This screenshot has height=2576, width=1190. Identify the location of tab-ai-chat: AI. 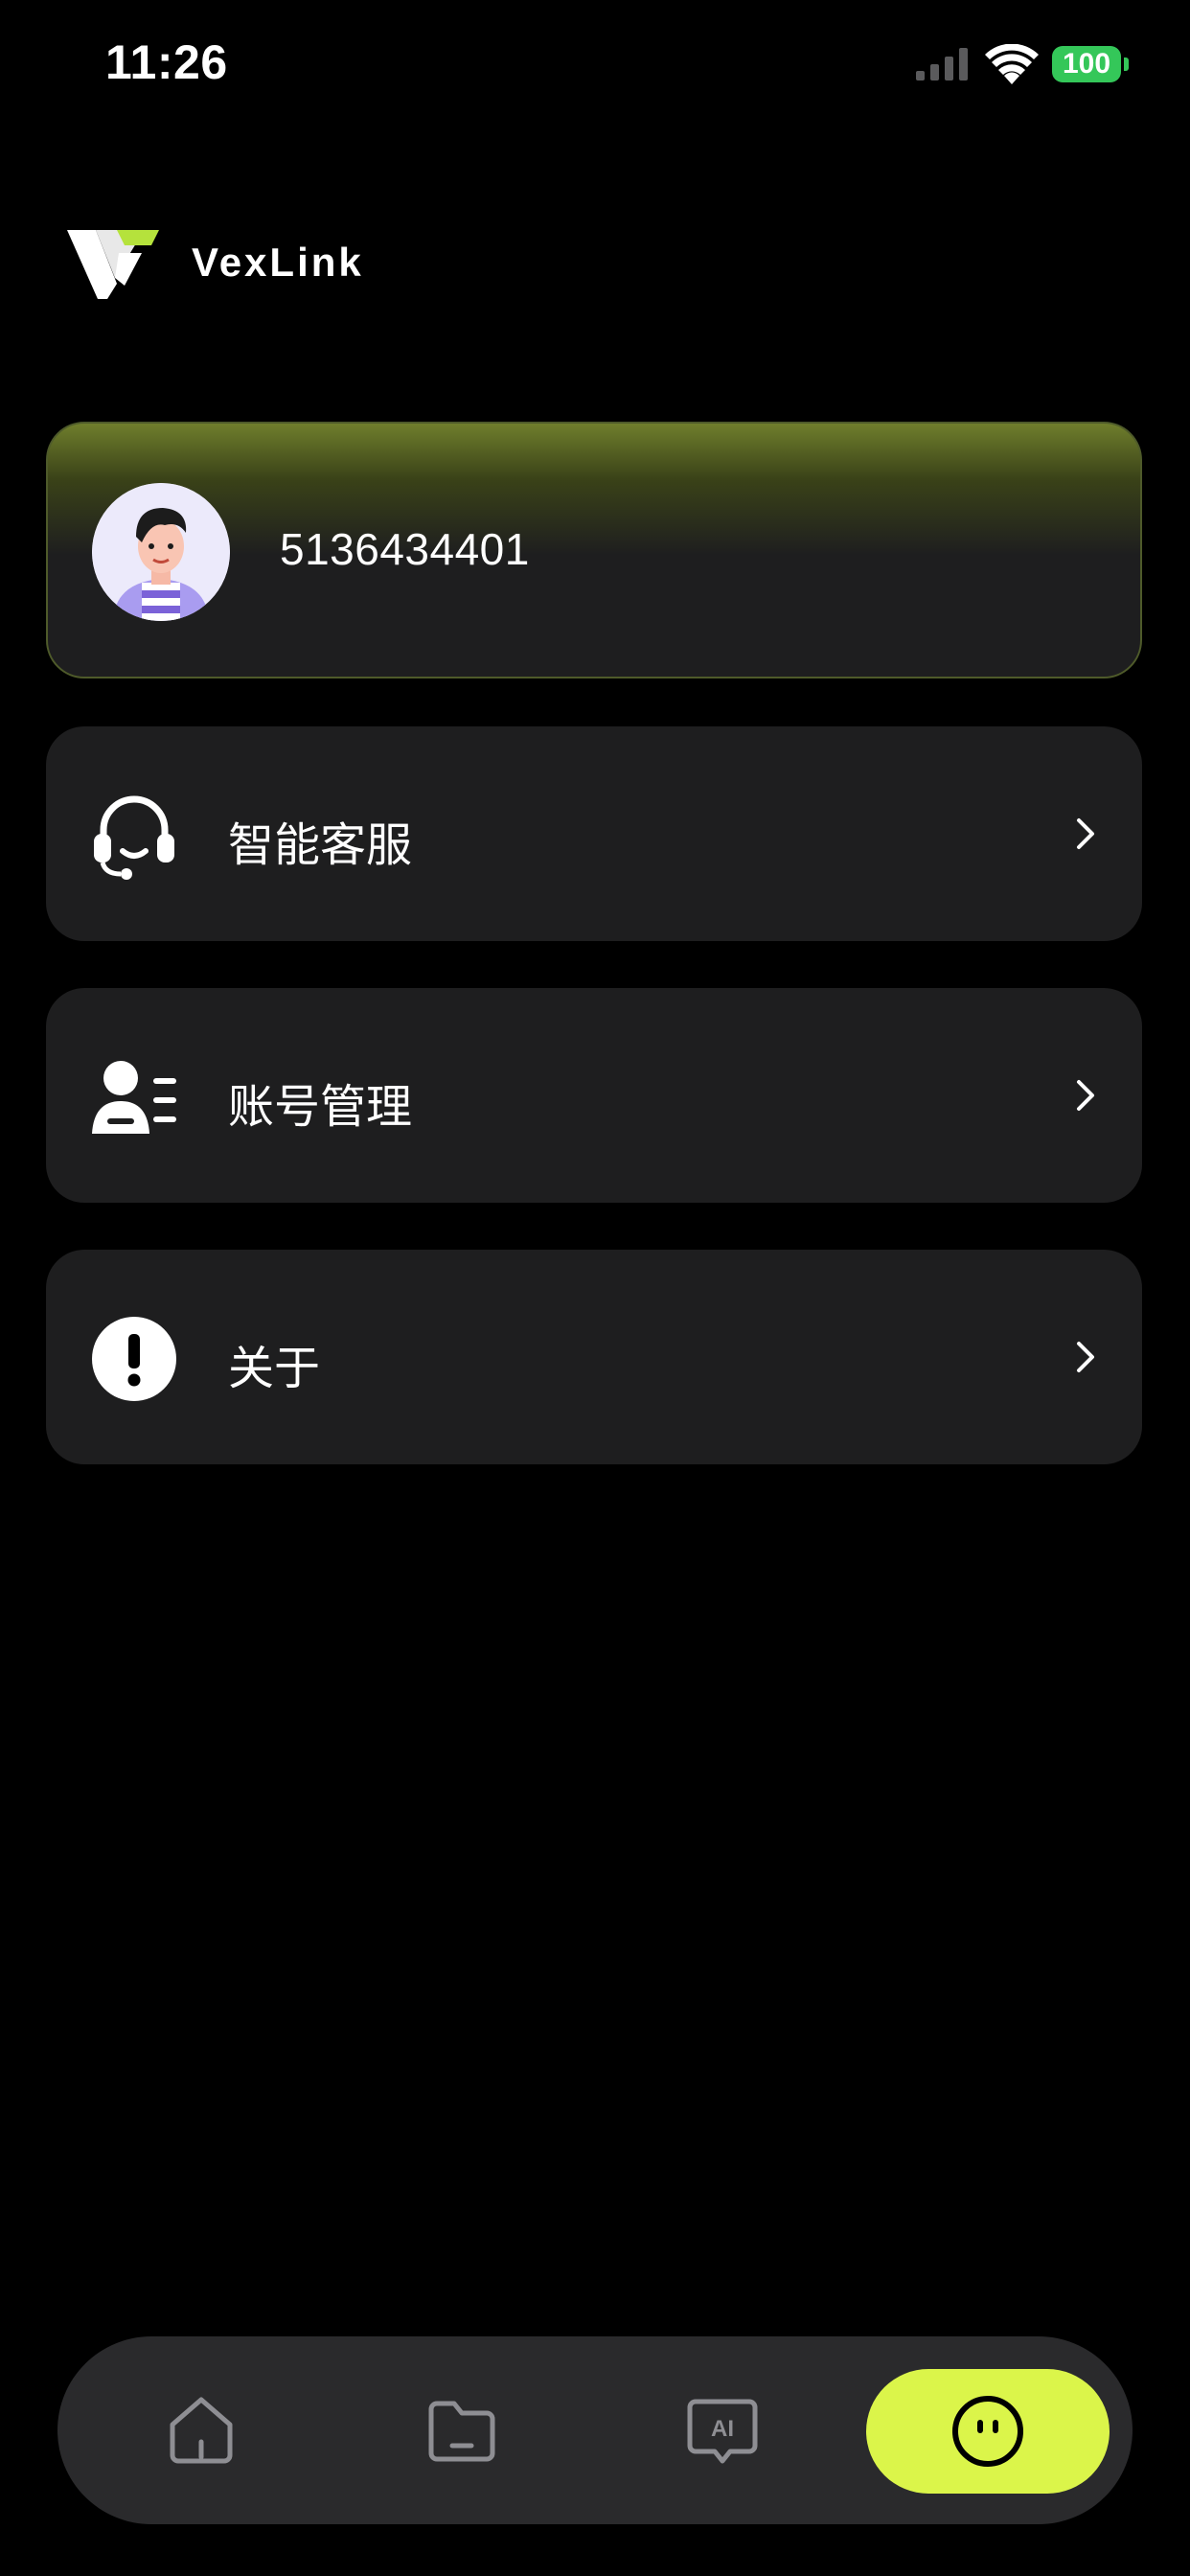
(723, 2430).